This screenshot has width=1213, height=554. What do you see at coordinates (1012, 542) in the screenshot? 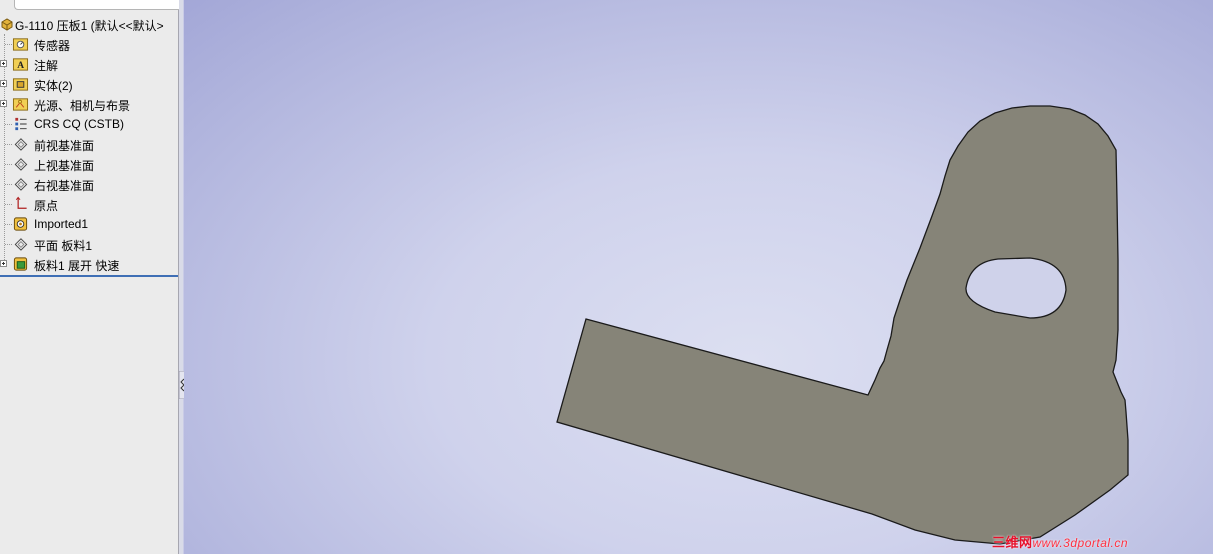
I see `watermark-prefix: 三维网` at bounding box center [1012, 542].